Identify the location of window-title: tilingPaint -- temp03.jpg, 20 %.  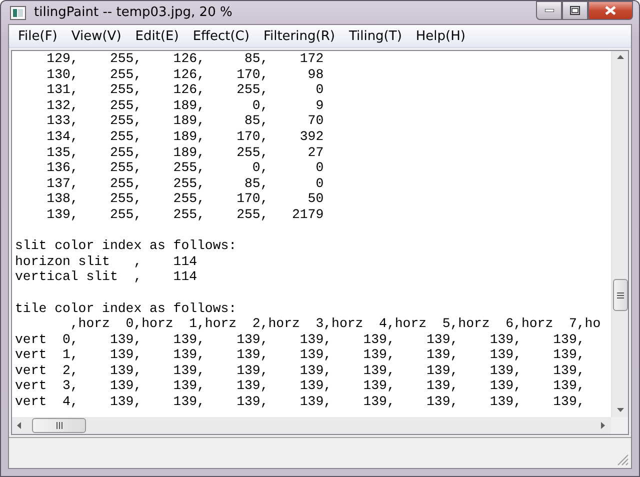
(134, 12).